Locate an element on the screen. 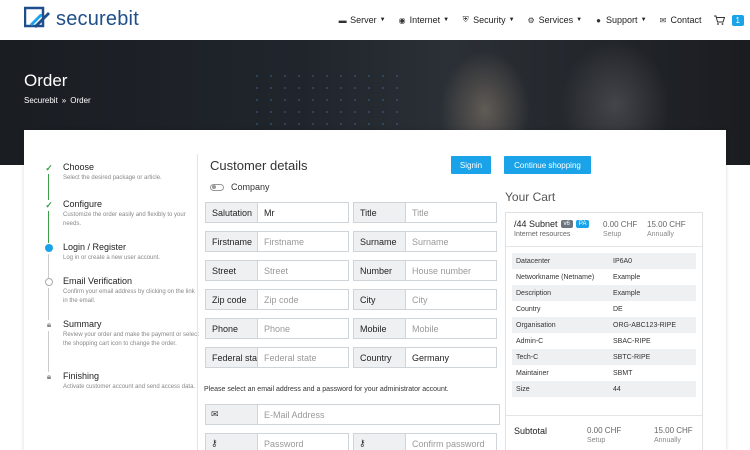 This screenshot has height=450, width=750. mobile-field: Mobile Mobile is located at coordinates (425, 328).